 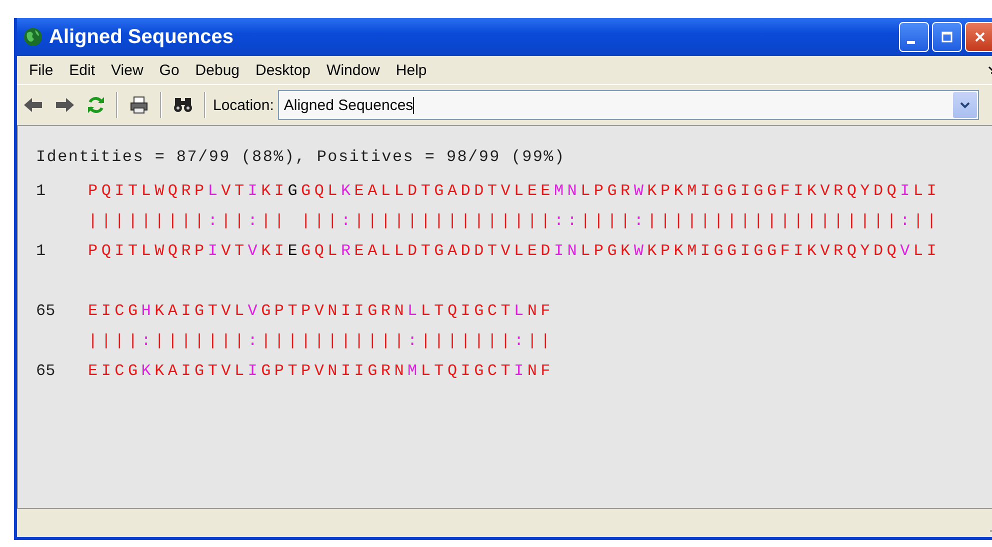 I want to click on dropdown-button, so click(x=965, y=105).